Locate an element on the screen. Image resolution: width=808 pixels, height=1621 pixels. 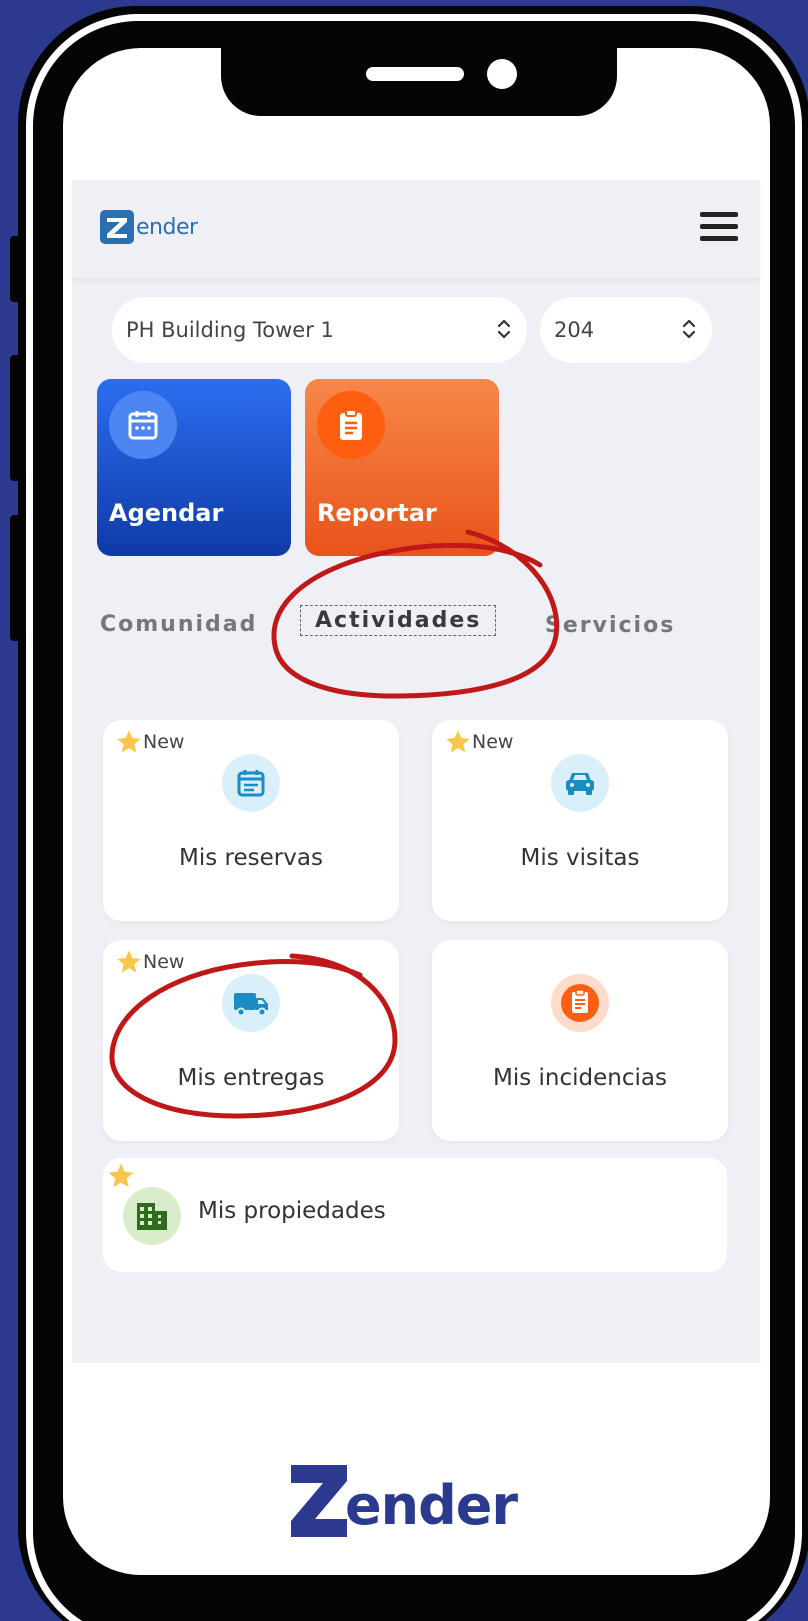
mis-visitas-card: New Mis visitas is located at coordinates (580, 820).